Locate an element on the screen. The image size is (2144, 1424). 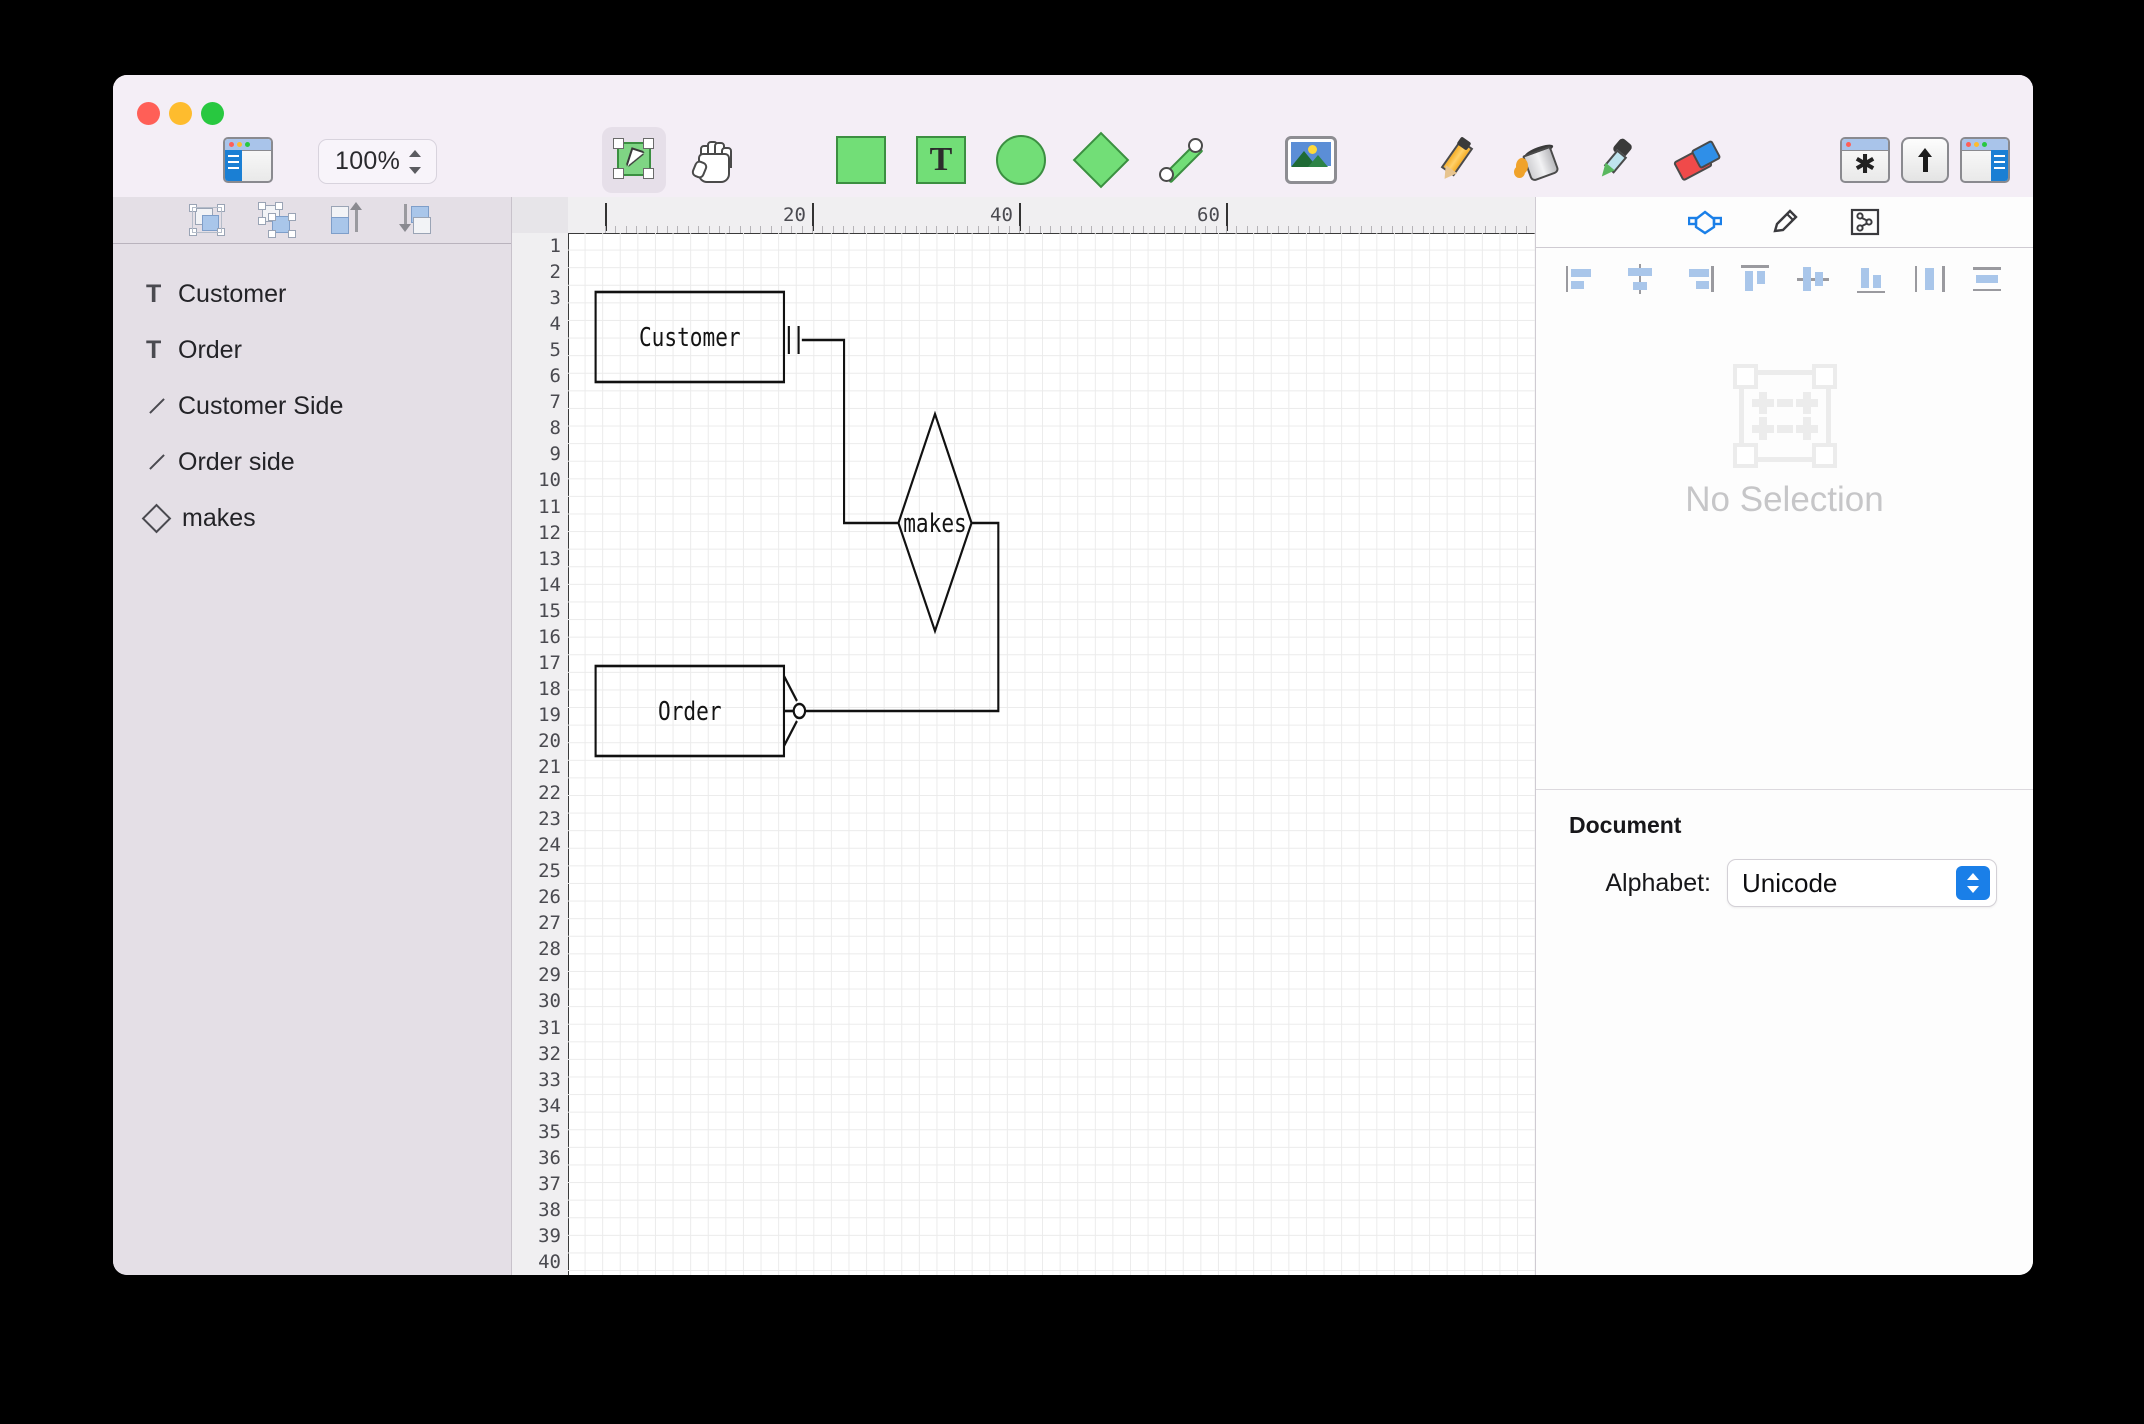
list-item-label: Customer Side is located at coordinates (261, 405).